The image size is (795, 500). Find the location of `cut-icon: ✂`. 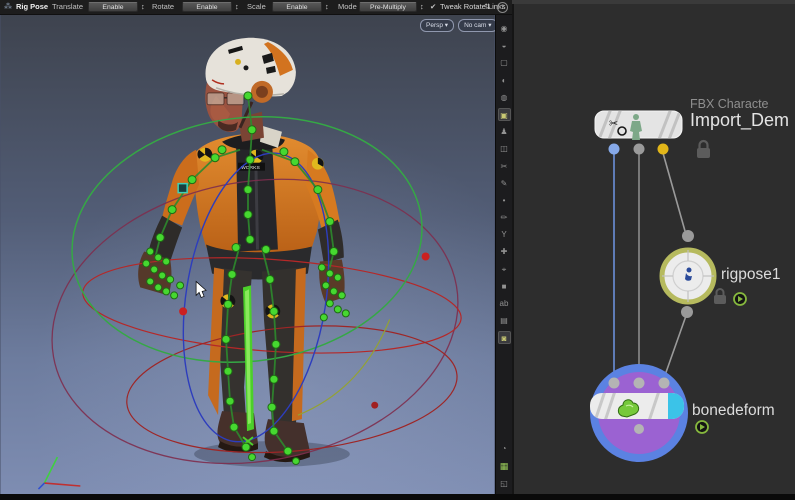

cut-icon: ✂ is located at coordinates (504, 166).